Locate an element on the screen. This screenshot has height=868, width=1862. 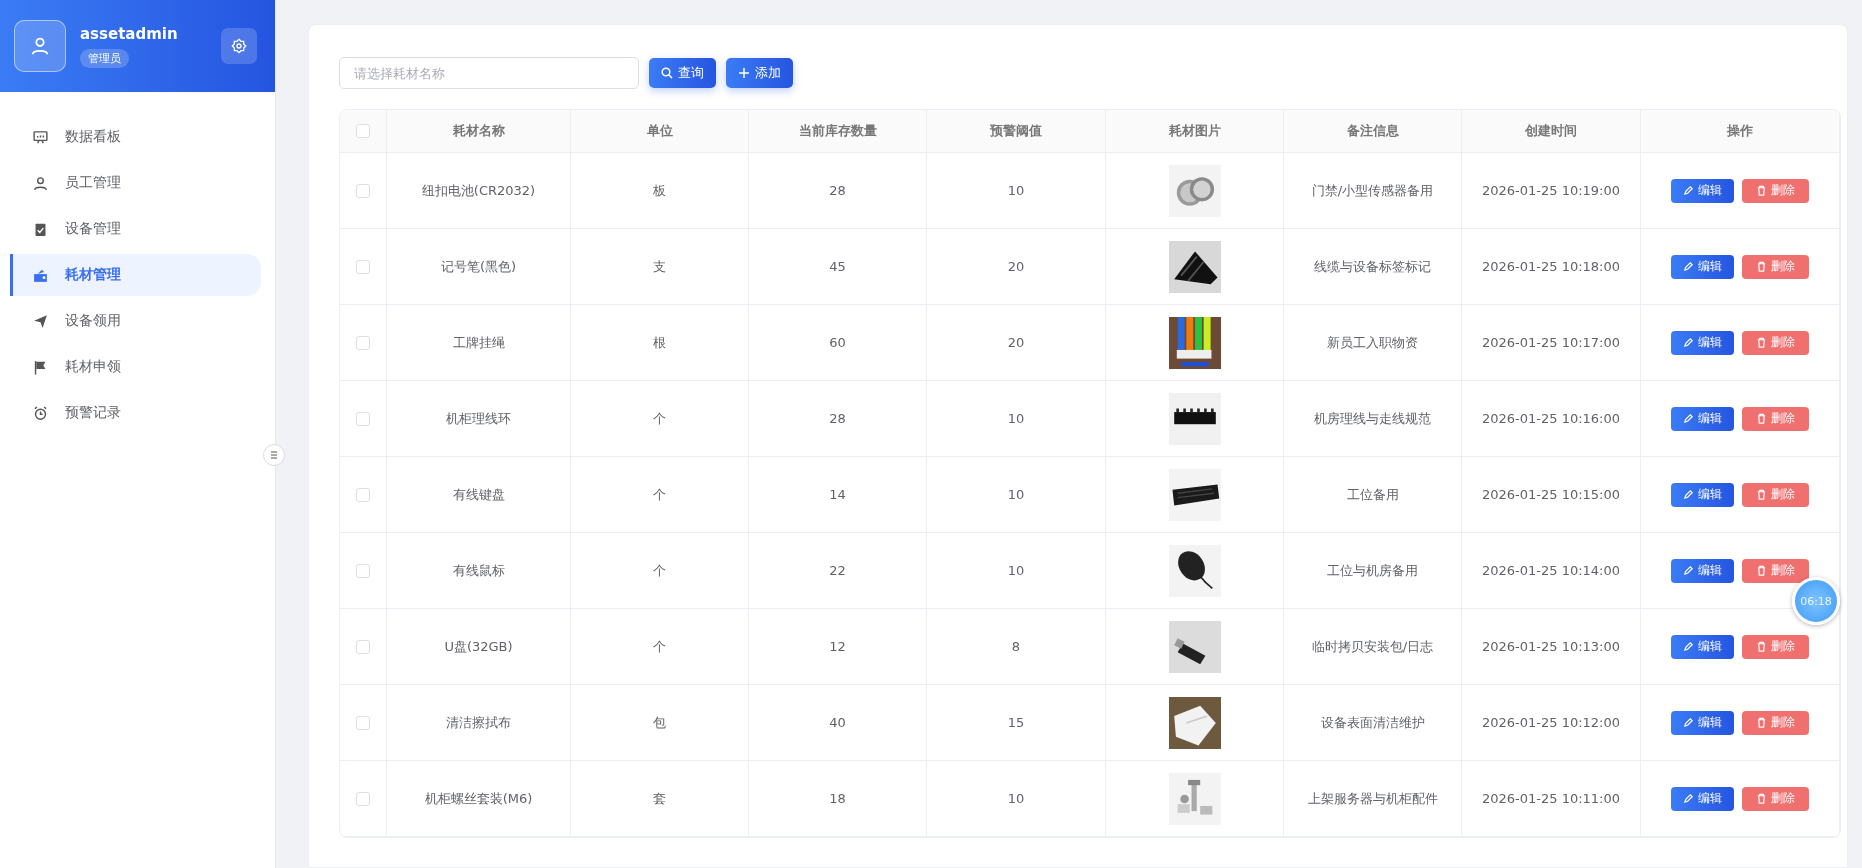
settings-button is located at coordinates (239, 46).